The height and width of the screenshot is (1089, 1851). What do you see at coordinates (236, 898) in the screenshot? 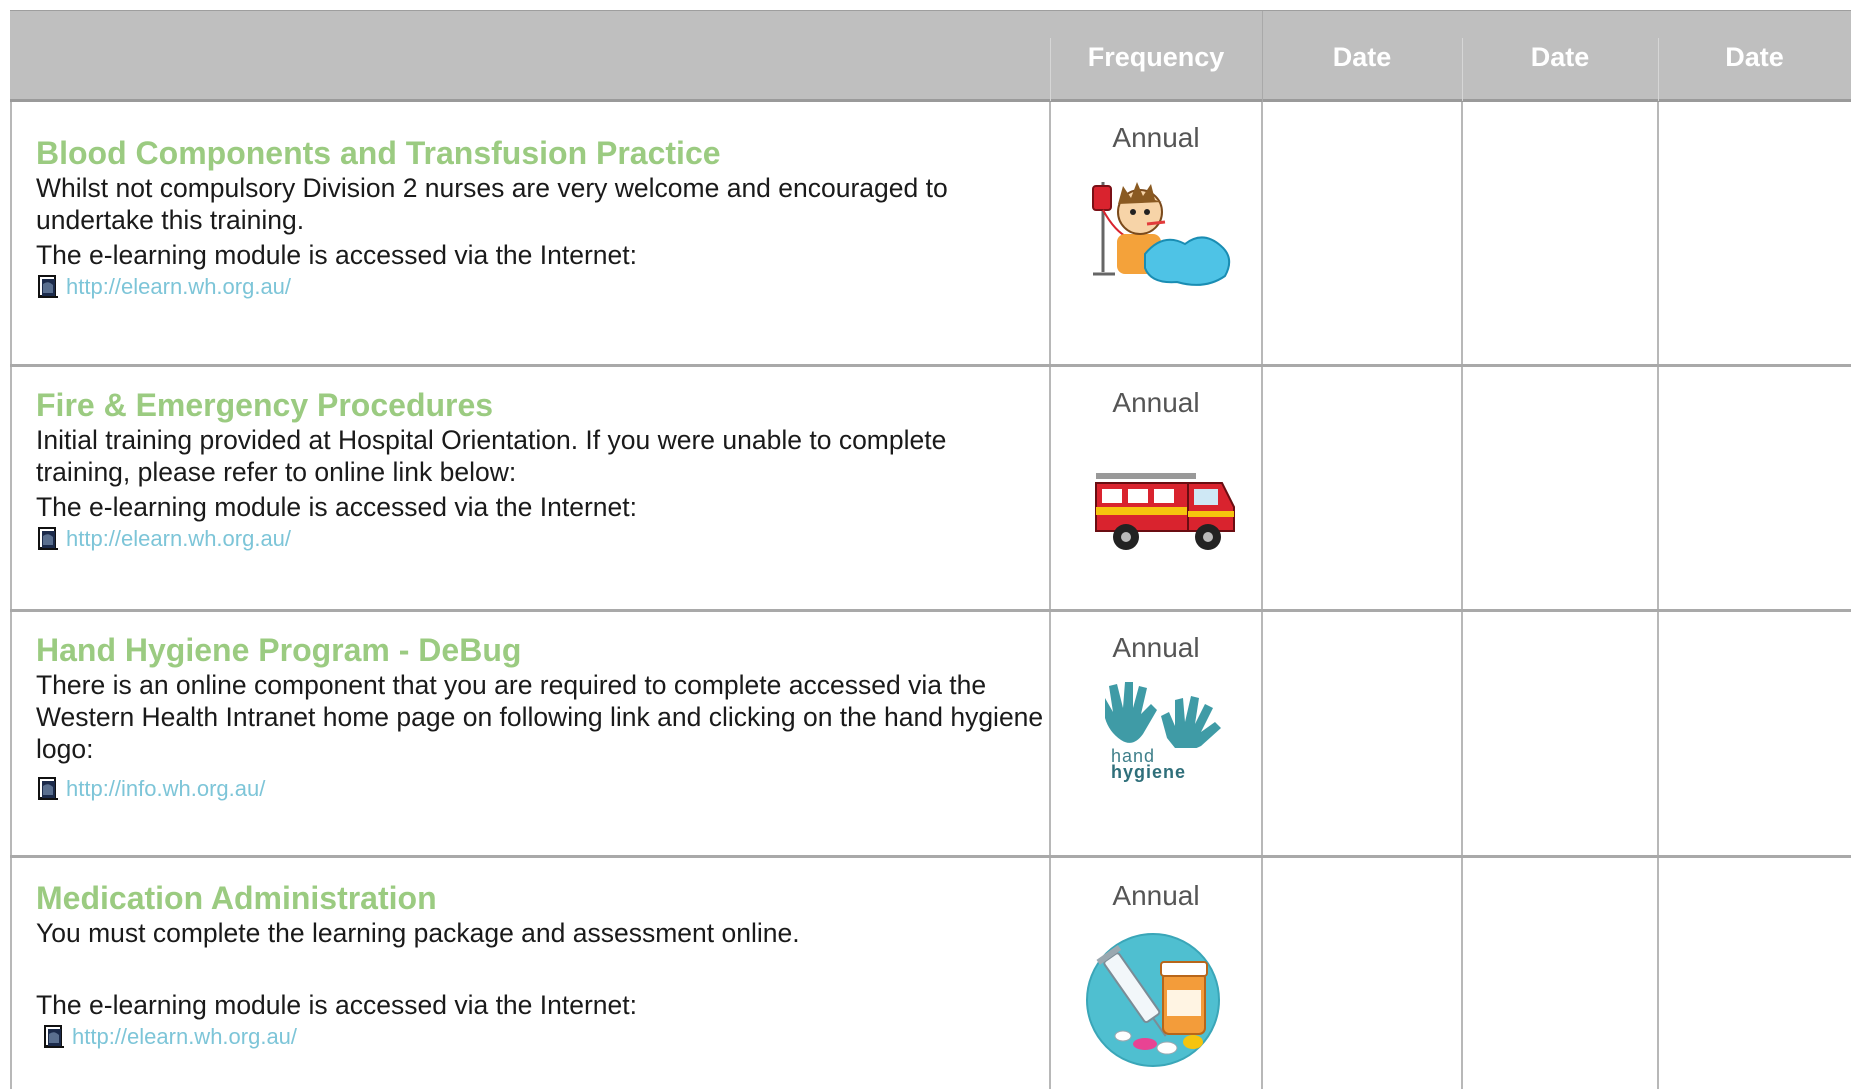
I see `course-title: Medication Administration` at bounding box center [236, 898].